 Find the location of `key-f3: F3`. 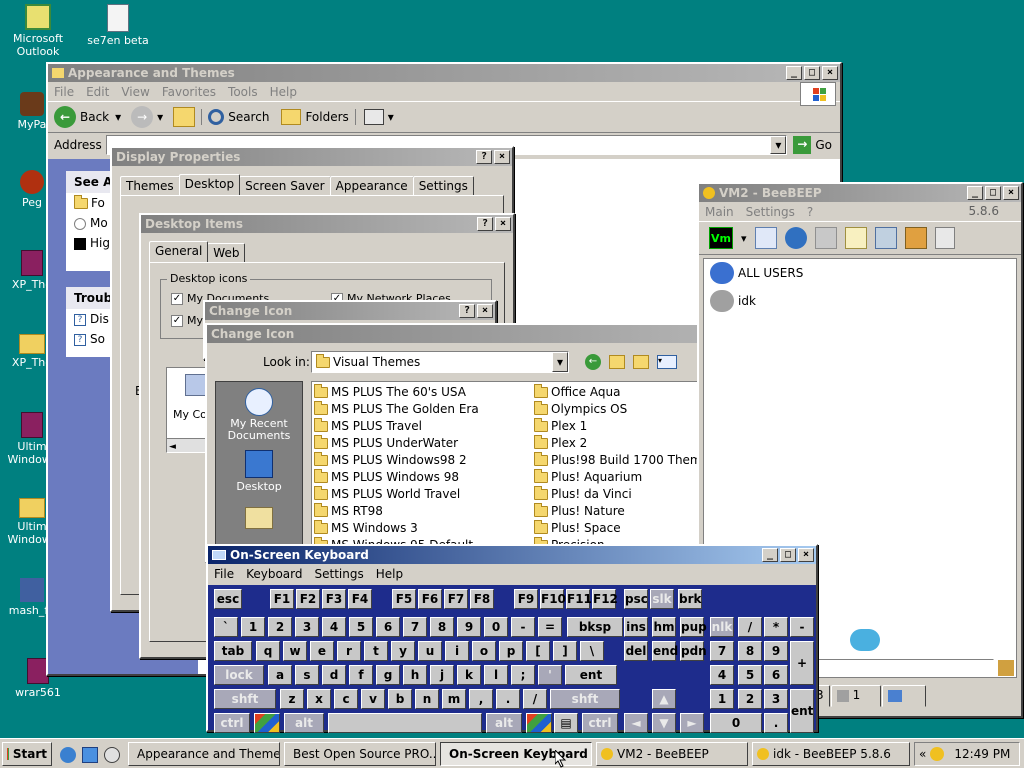

key-f3: F3 is located at coordinates (334, 599).